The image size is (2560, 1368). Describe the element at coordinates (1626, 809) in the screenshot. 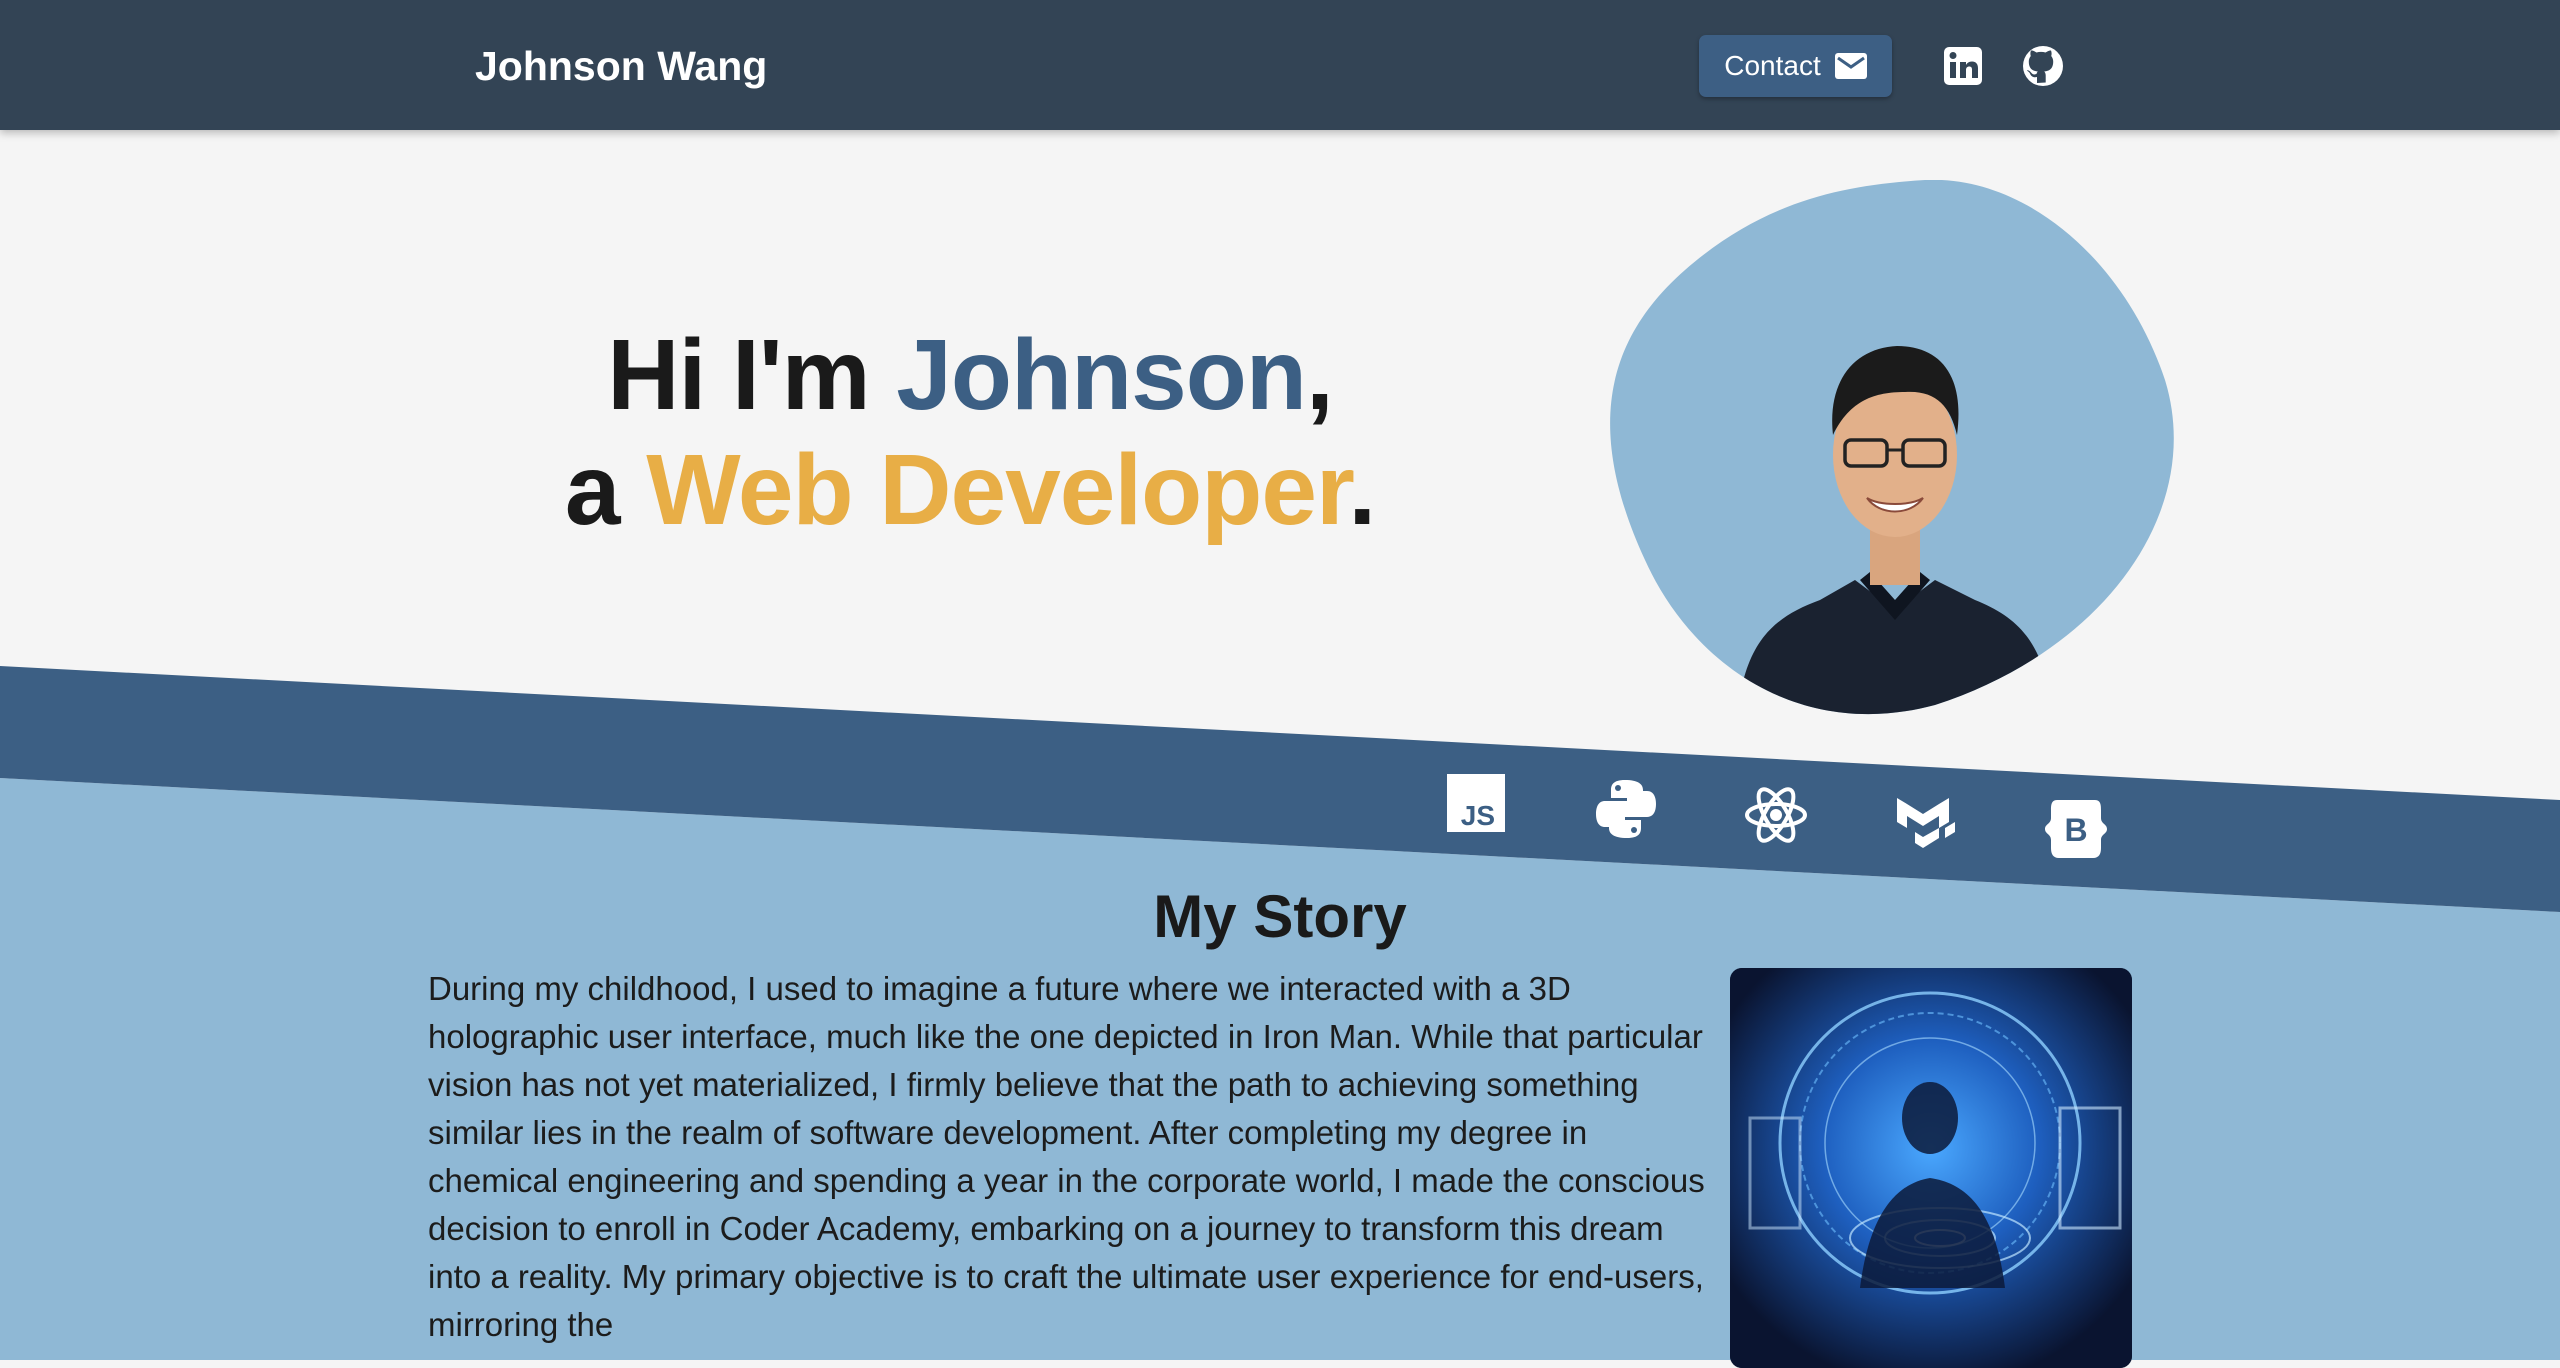

I see `python-icon` at that location.